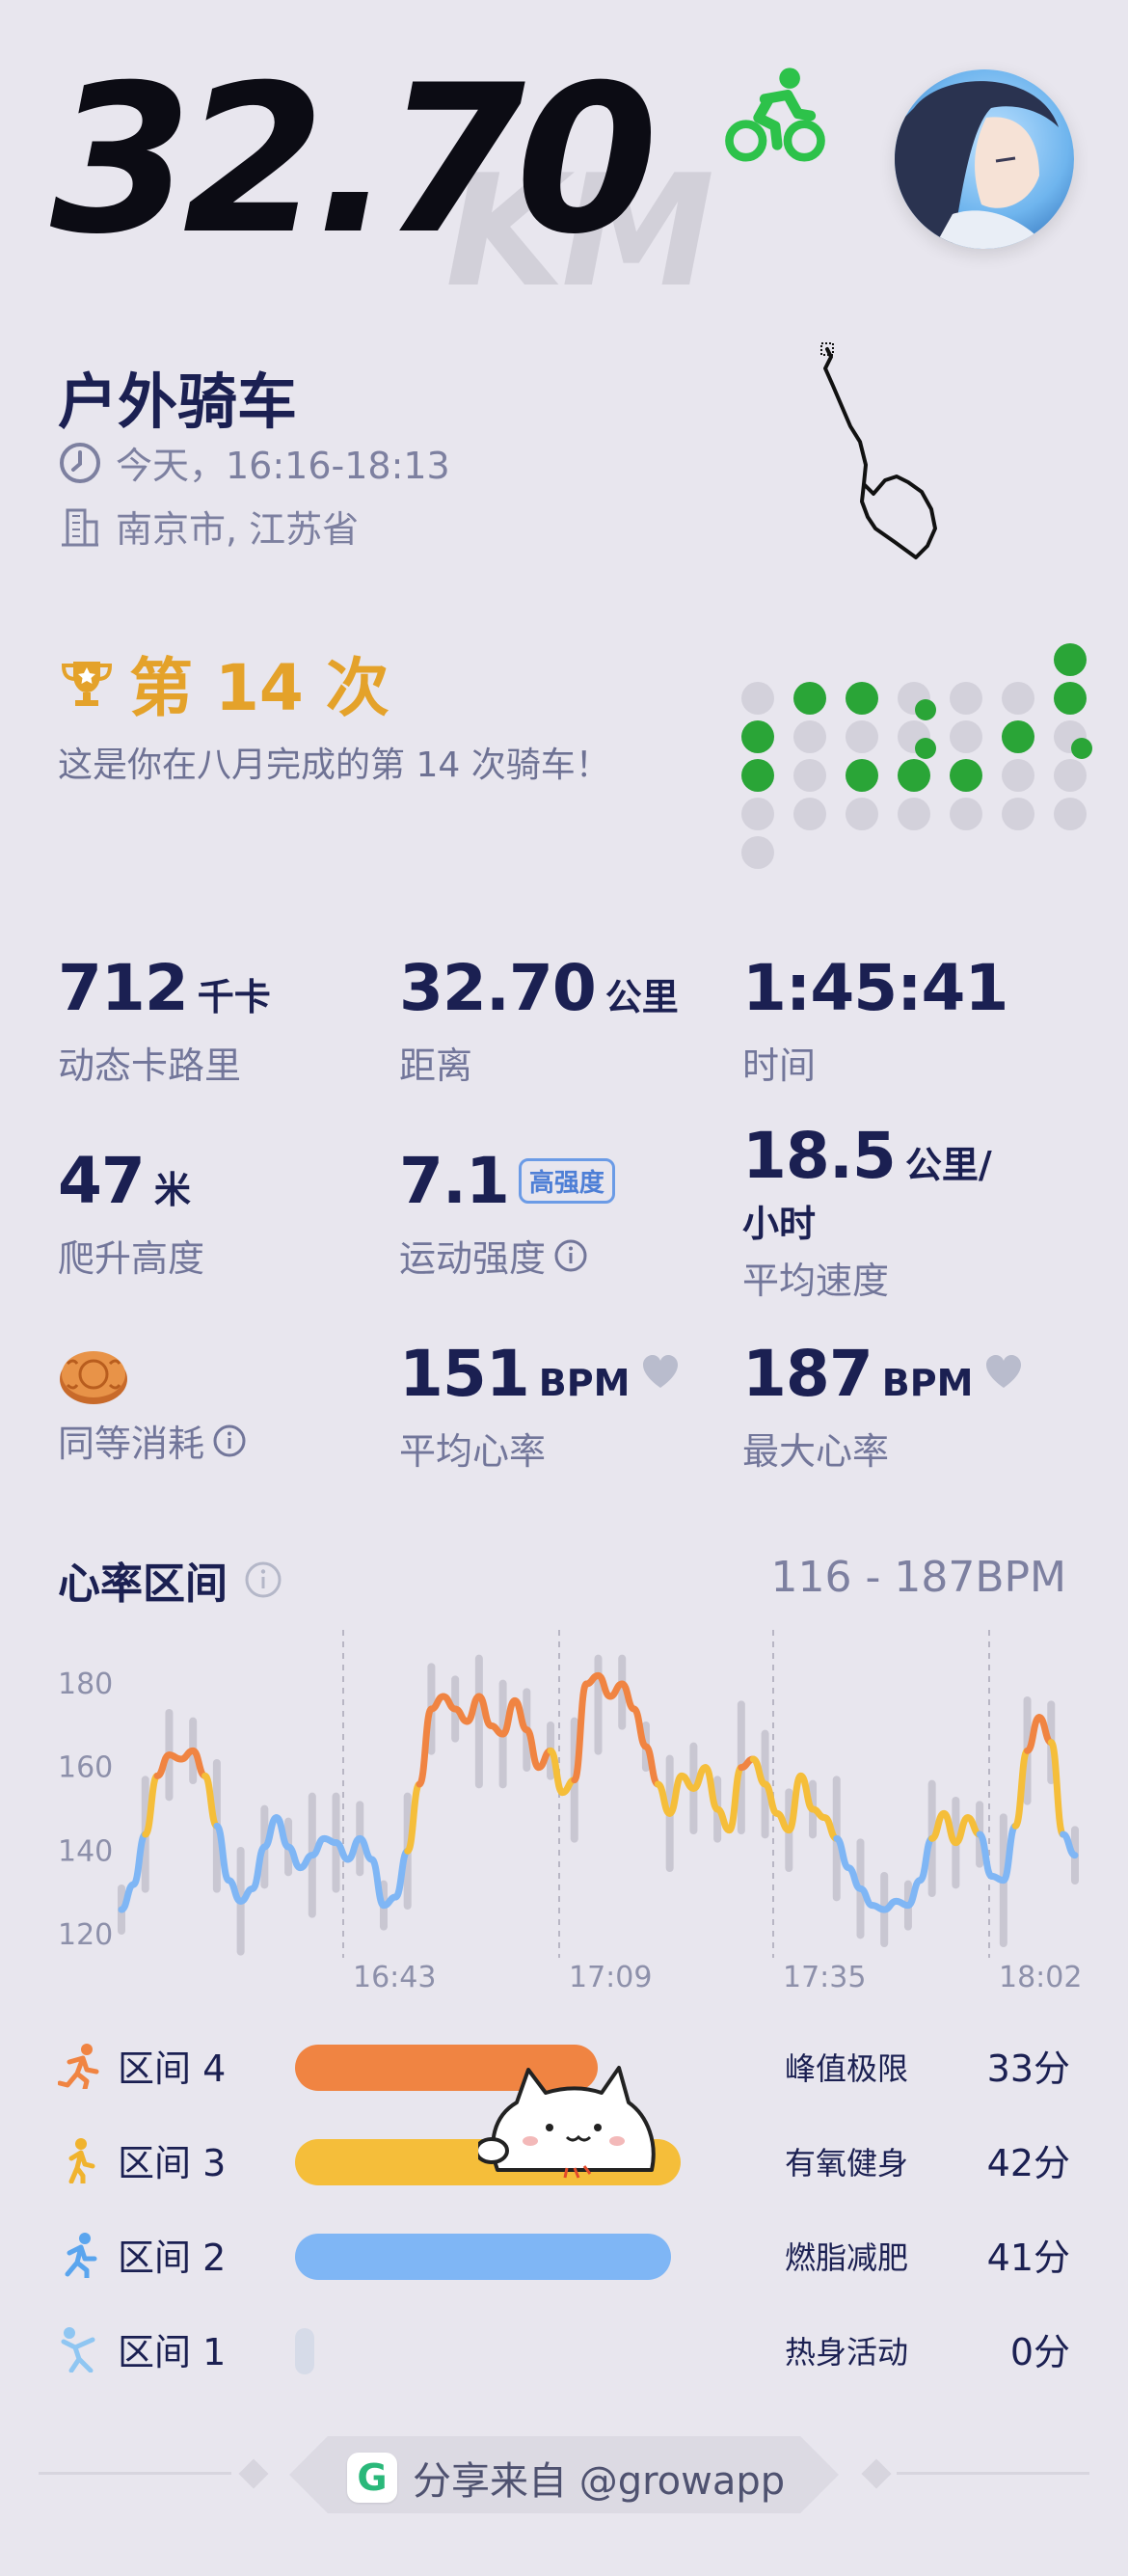  What do you see at coordinates (85, 1851) in the screenshot?
I see `y-tick-label: 140` at bounding box center [85, 1851].